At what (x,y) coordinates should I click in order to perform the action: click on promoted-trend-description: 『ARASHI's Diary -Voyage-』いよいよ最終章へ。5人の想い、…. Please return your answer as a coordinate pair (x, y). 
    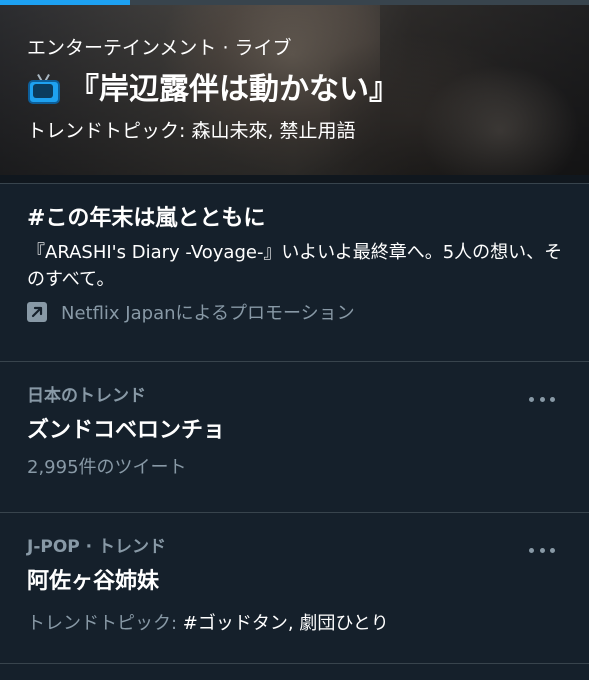
    Looking at the image, I should click on (295, 266).